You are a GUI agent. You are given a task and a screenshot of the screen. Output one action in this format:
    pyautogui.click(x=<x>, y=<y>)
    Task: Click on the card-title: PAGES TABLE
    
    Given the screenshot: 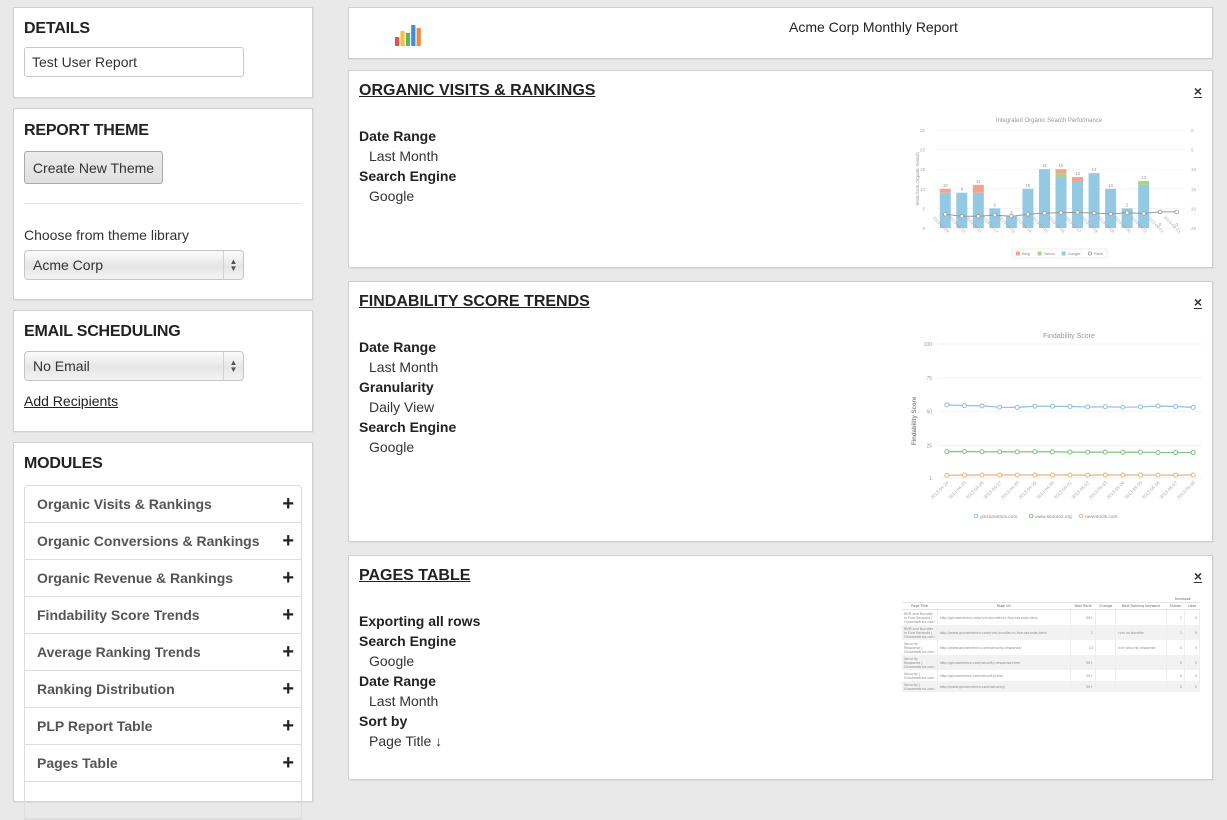 What is the action you would take?
    pyautogui.click(x=414, y=576)
    